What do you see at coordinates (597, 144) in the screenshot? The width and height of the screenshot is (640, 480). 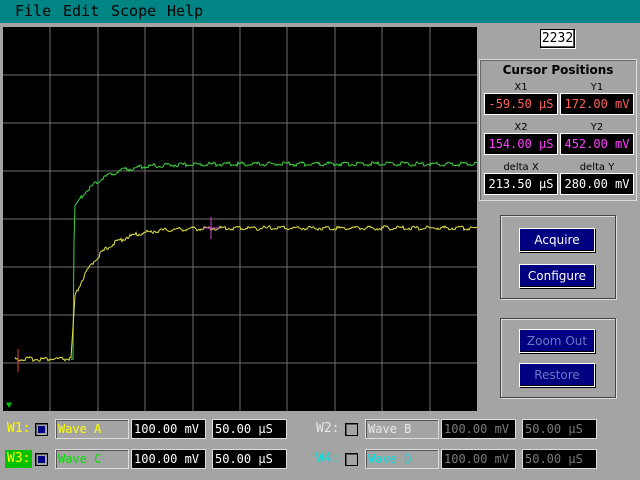 I see `y2-value: 452.00 mV` at bounding box center [597, 144].